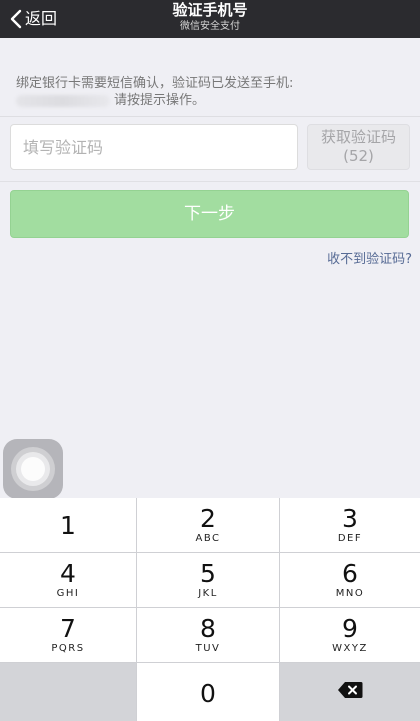 The height and width of the screenshot is (721, 420). What do you see at coordinates (155, 83) in the screenshot?
I see `sms-hint-line1: 绑定银行卡需要短信确认，验证码已发送至手机:` at bounding box center [155, 83].